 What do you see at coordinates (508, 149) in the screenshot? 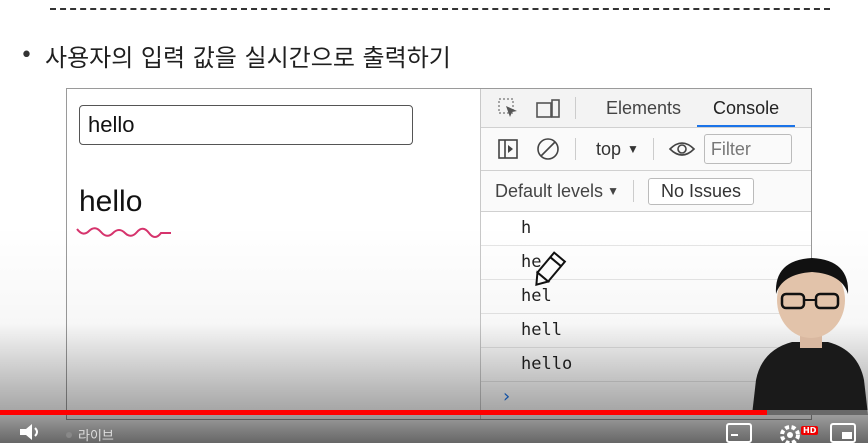
I see `sidebar-toggle-icon` at bounding box center [508, 149].